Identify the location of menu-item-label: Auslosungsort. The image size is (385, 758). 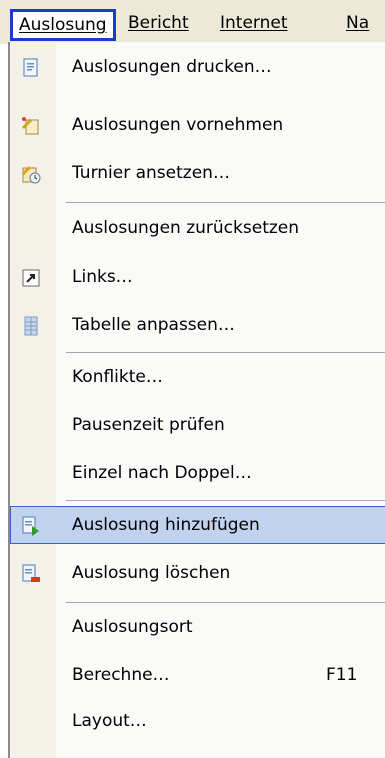
(132, 627).